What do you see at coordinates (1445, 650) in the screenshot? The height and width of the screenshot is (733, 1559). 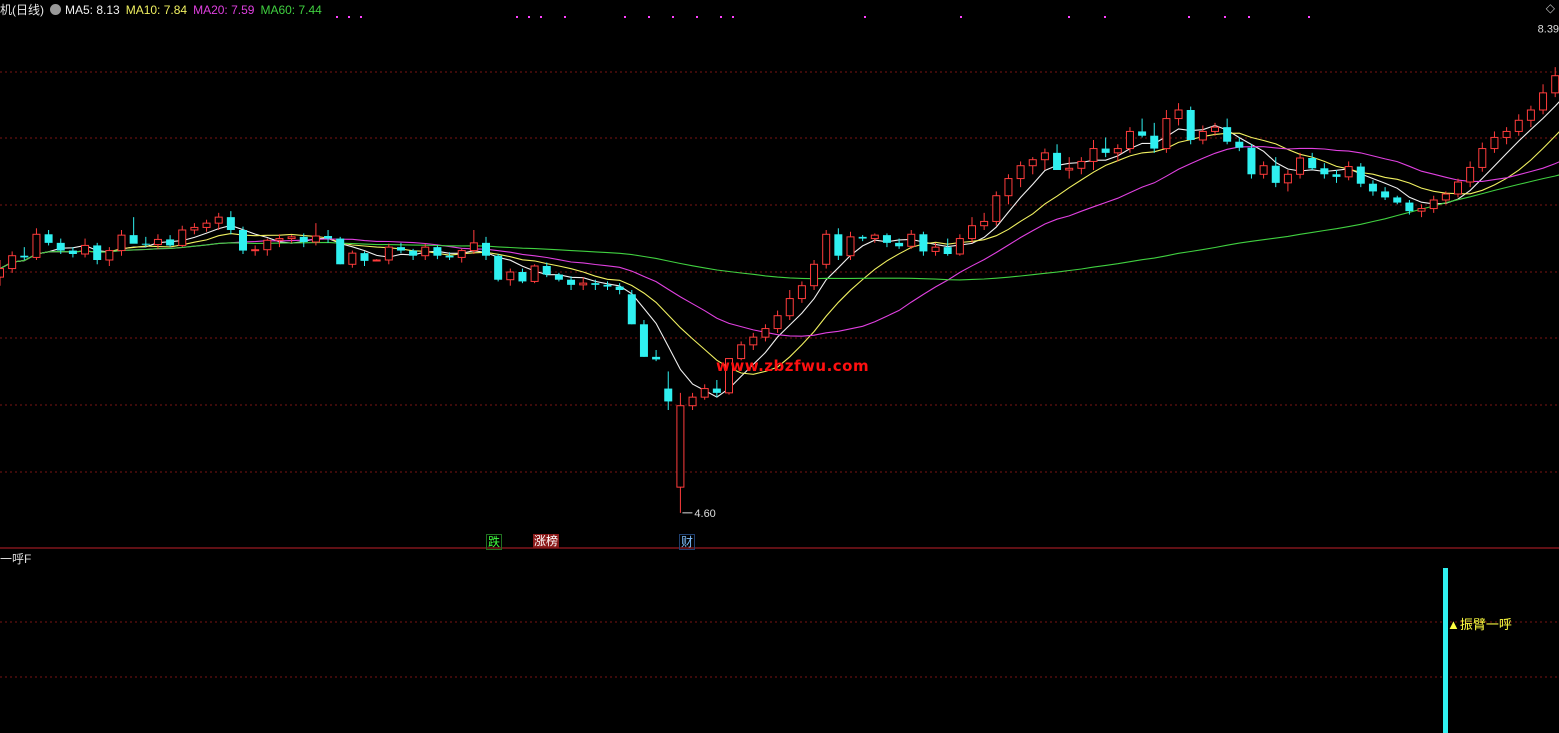 I see `signal-bar` at bounding box center [1445, 650].